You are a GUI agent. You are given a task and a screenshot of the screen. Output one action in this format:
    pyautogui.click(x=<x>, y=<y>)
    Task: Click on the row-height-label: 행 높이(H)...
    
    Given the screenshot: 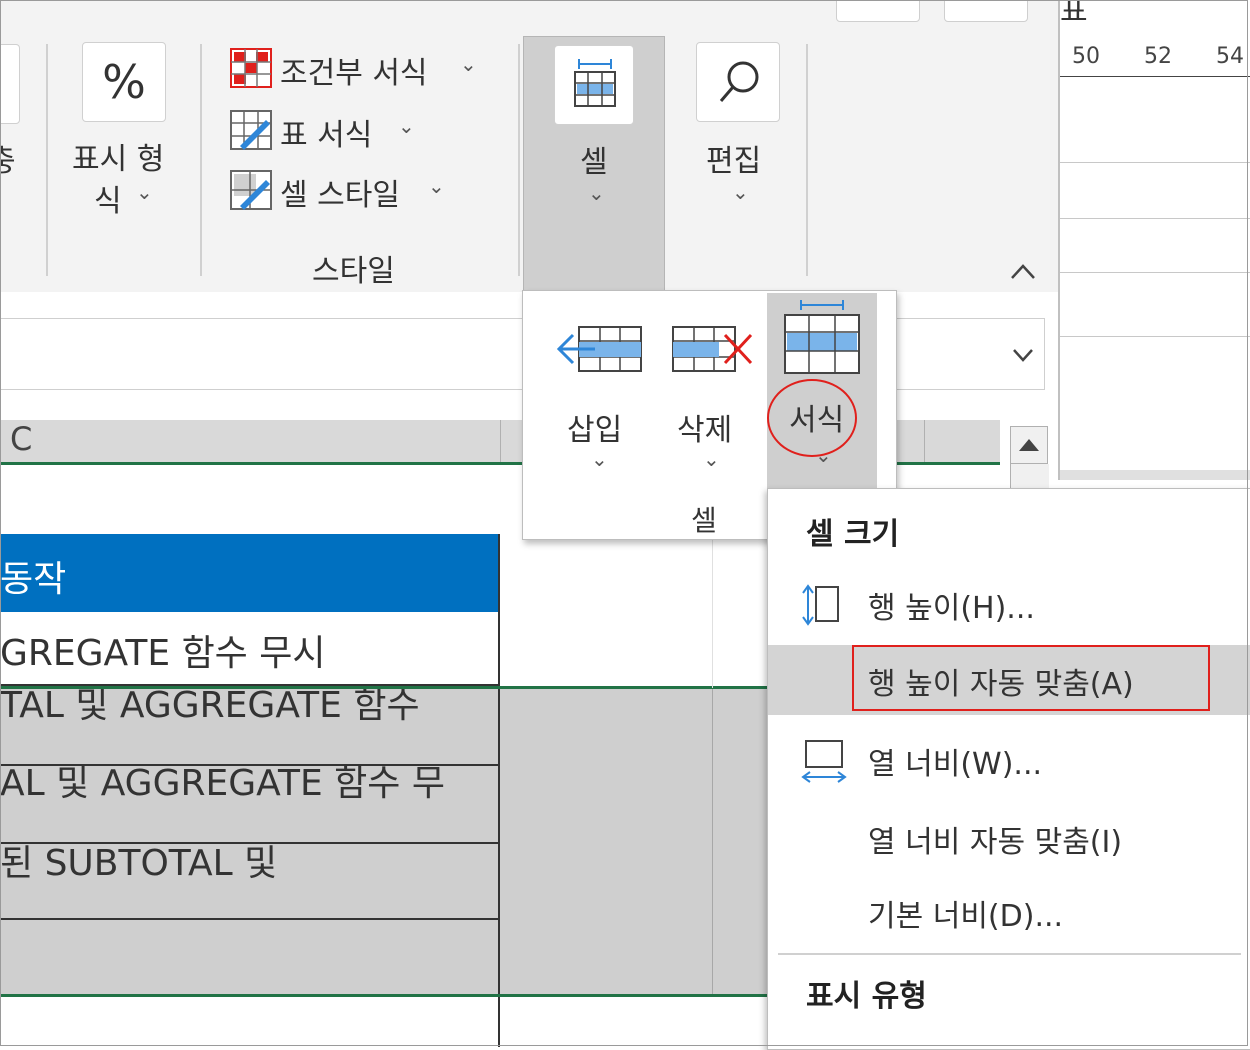 What is the action you would take?
    pyautogui.click(x=951, y=608)
    